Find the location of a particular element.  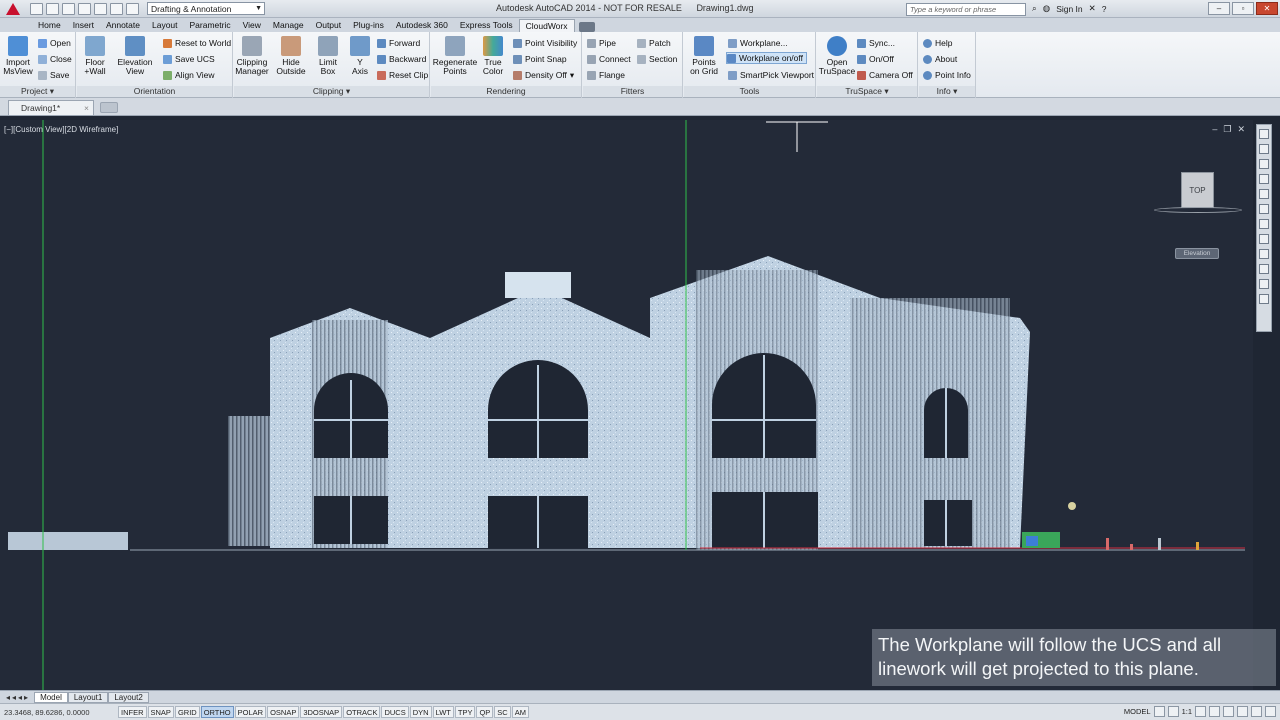

workplane-toggle-button: Workplane on/off is located at coordinates (766, 58).